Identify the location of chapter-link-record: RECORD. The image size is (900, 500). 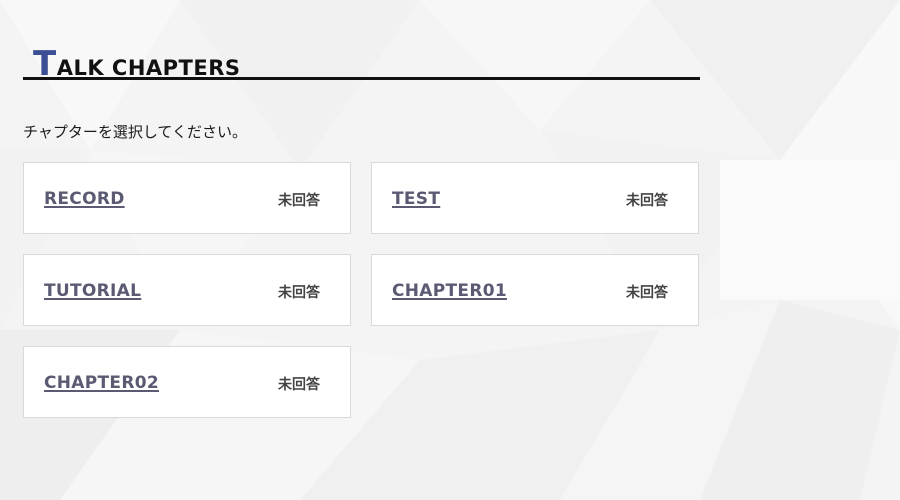
(84, 199).